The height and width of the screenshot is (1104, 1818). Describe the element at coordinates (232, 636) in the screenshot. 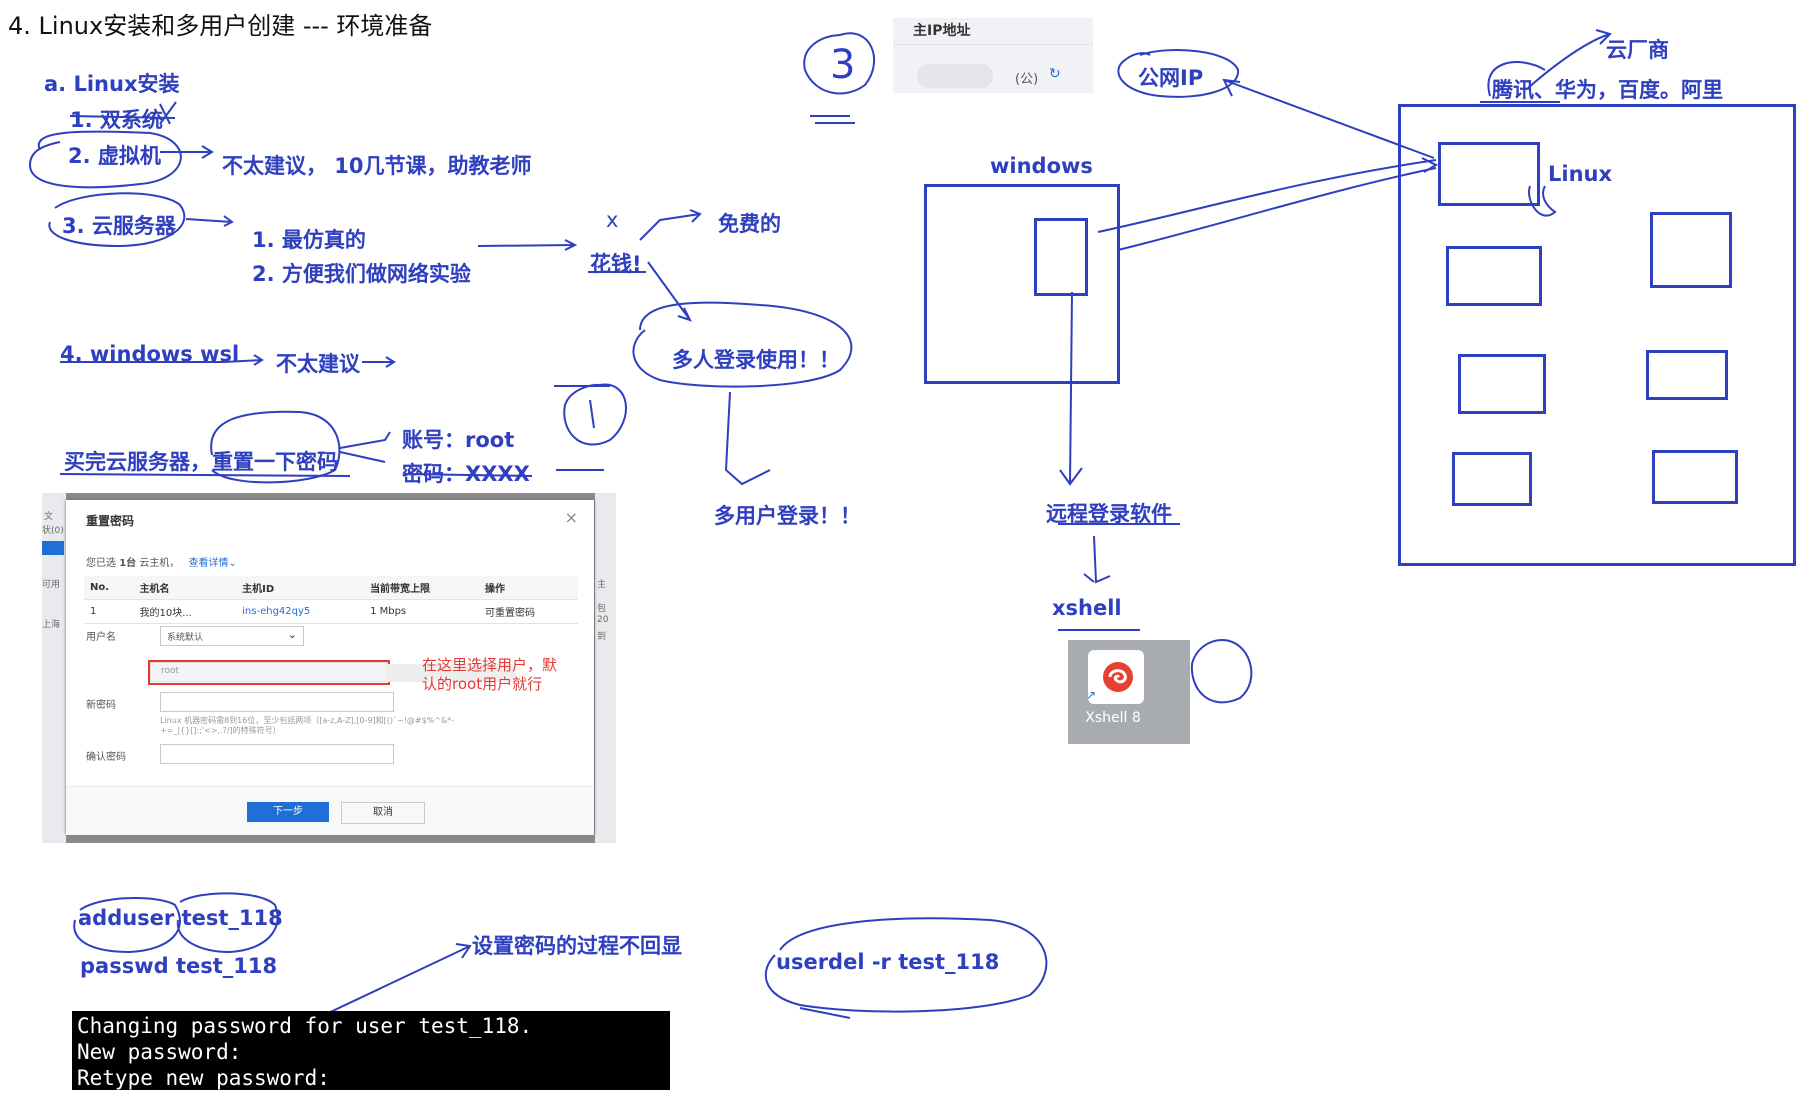

I see `username-select: 系统默认 ⌄` at that location.